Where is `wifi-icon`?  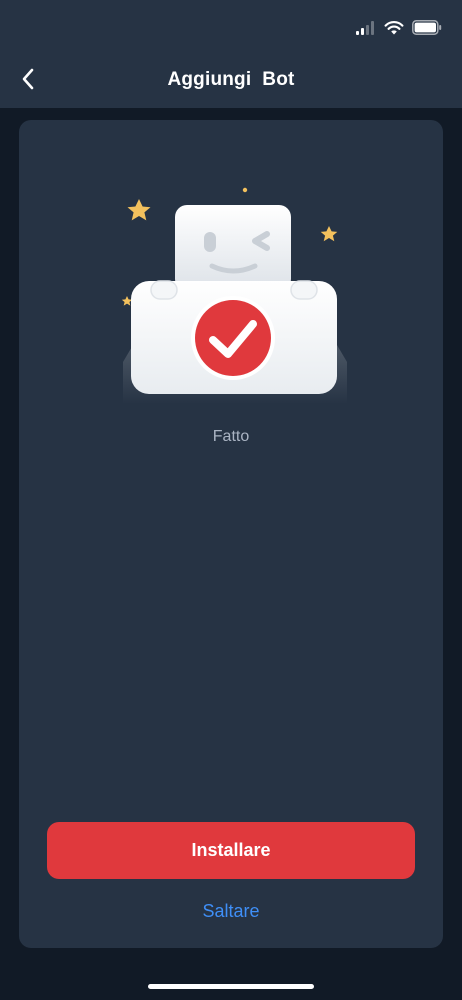 wifi-icon is located at coordinates (394, 30).